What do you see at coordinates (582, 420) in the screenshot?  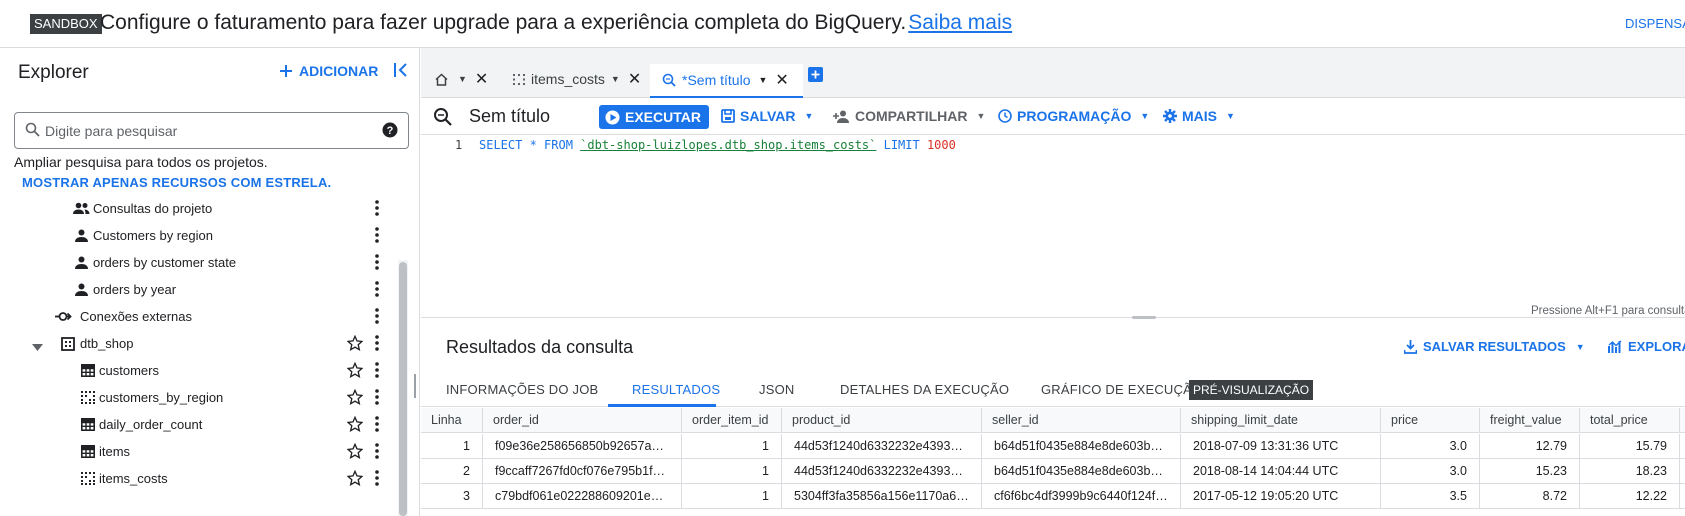 I see `column-header: order_id` at bounding box center [582, 420].